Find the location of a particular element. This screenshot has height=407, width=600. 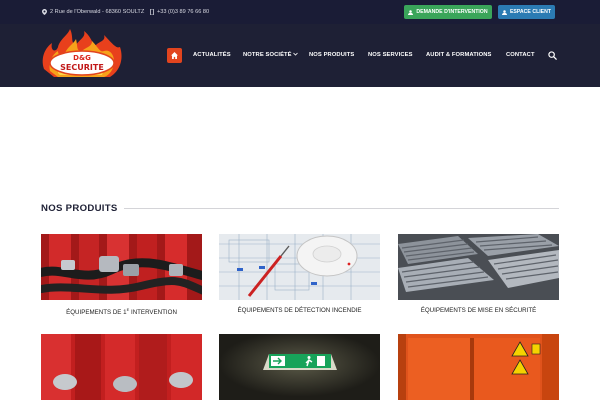

product-card-premiere-intervention: ÉQUIPEMENTS DE 1E INTERVENTION is located at coordinates (121, 275).